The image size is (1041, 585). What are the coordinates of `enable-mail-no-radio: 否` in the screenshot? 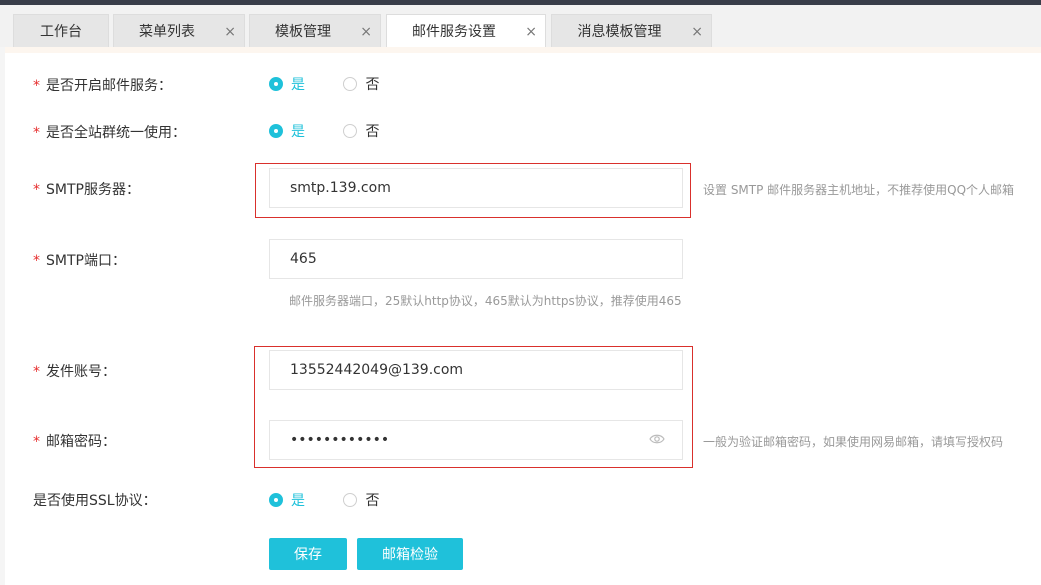 It's located at (361, 84).